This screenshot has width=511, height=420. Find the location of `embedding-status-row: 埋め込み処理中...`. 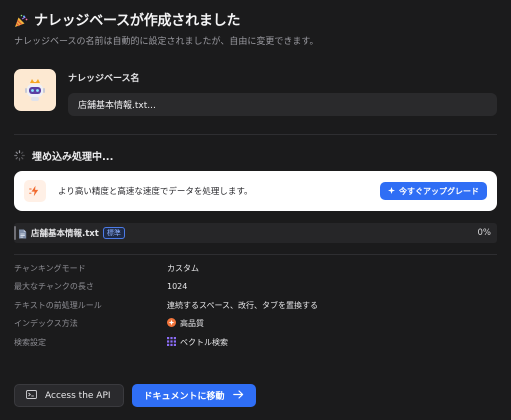

embedding-status-row: 埋め込み処理中... is located at coordinates (255, 155).